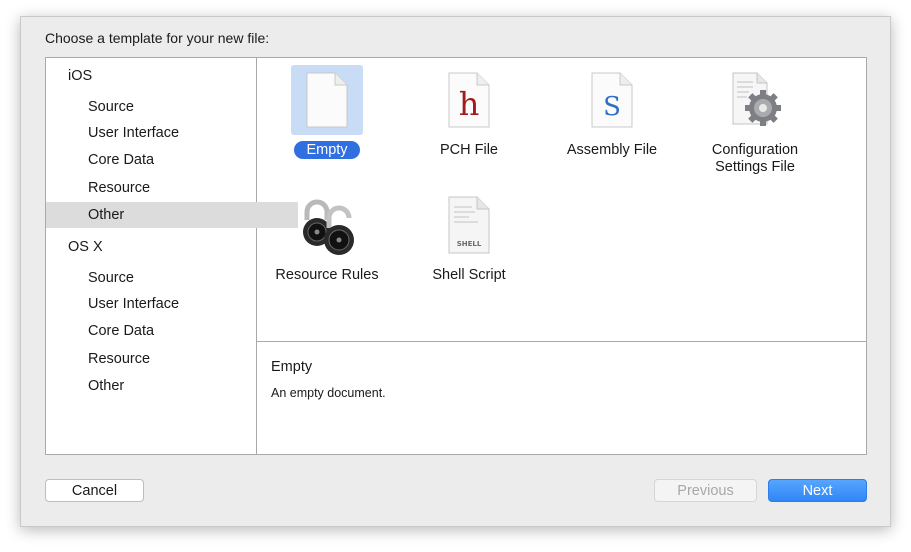 Image resolution: width=911 pixels, height=552 pixels. I want to click on assembly-glyph: S, so click(612, 107).